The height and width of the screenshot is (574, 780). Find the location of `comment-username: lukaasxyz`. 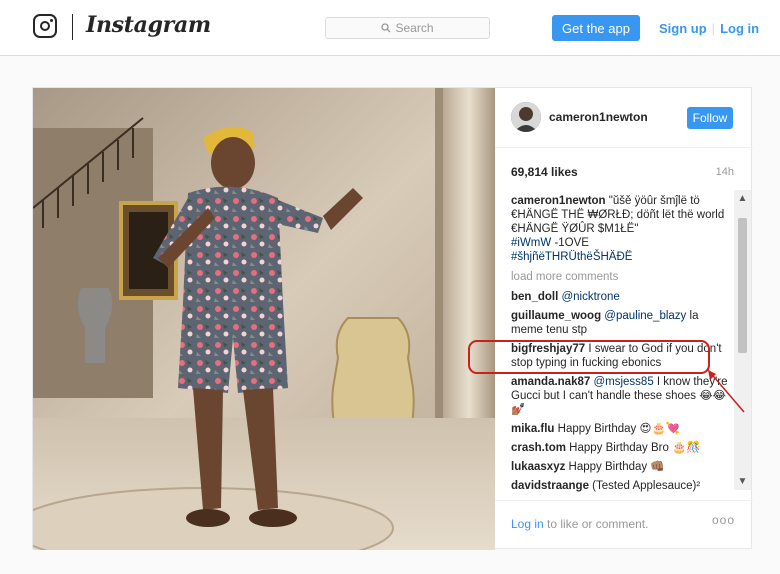

comment-username: lukaasxyz is located at coordinates (538, 467).